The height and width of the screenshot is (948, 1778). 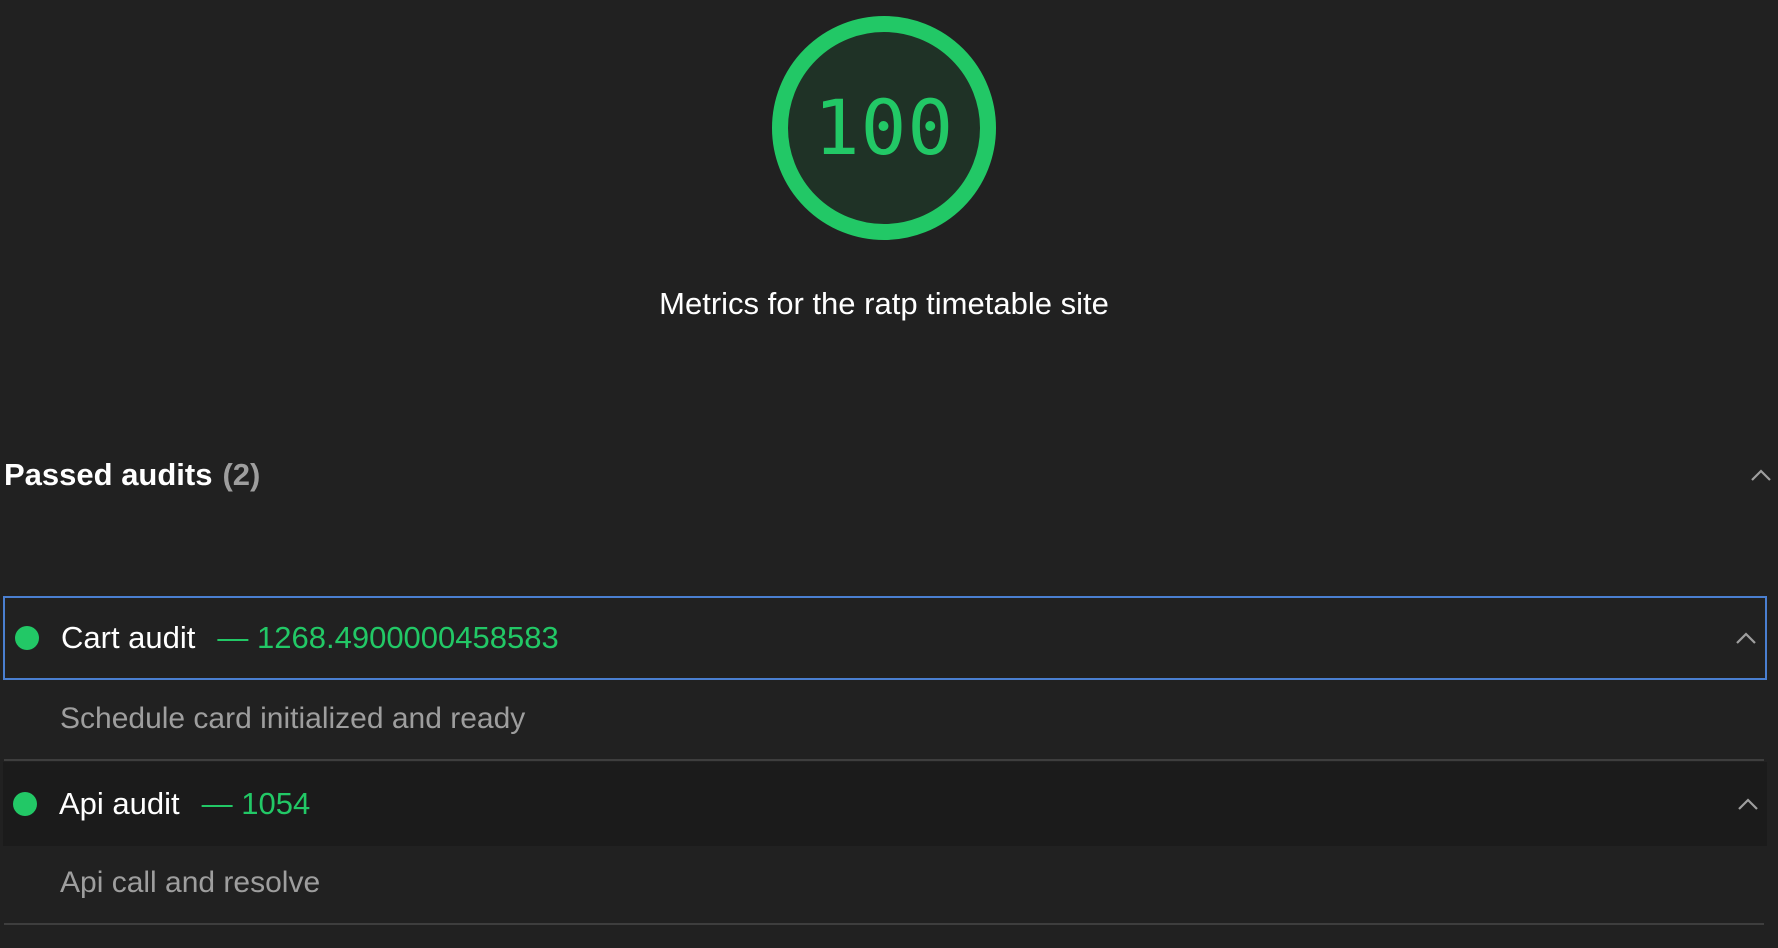 I want to click on score-gauge: 100, so click(x=884, y=128).